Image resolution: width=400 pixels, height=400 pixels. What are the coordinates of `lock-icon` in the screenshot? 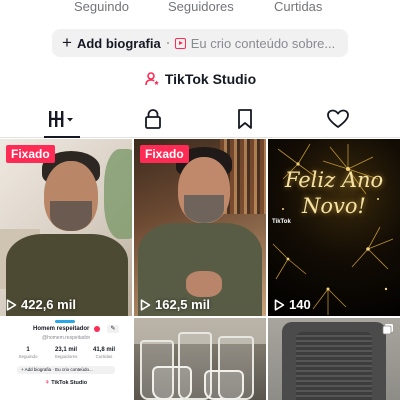 It's located at (153, 119).